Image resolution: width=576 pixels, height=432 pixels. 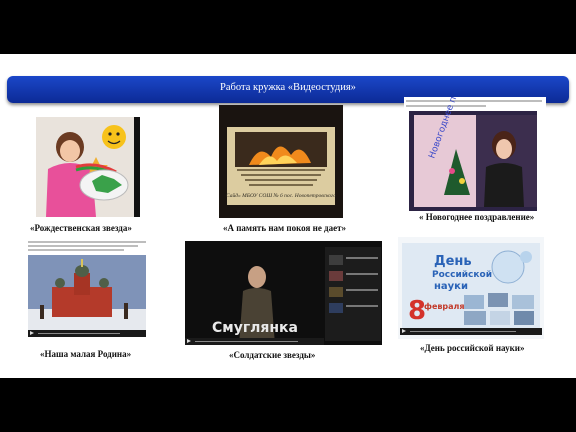 I want to click on video-preview-singer: Смуглянка, so click(x=283, y=293).